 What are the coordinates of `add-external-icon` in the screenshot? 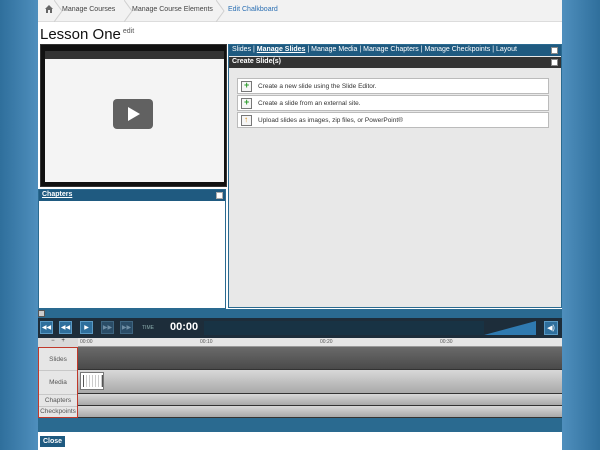 It's located at (246, 103).